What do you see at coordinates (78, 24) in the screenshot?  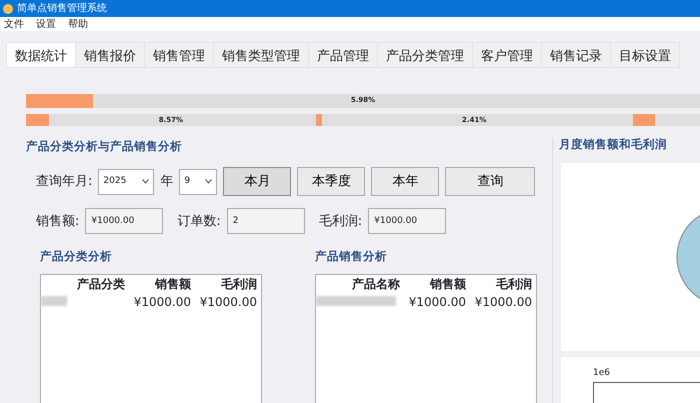 I see `menu-item: 帮助` at bounding box center [78, 24].